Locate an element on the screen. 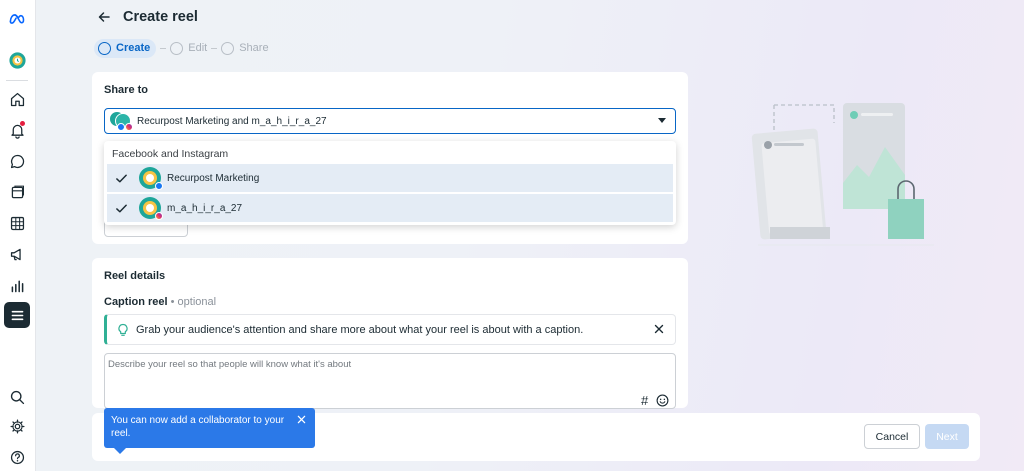  emoji-icon is located at coordinates (662, 400).